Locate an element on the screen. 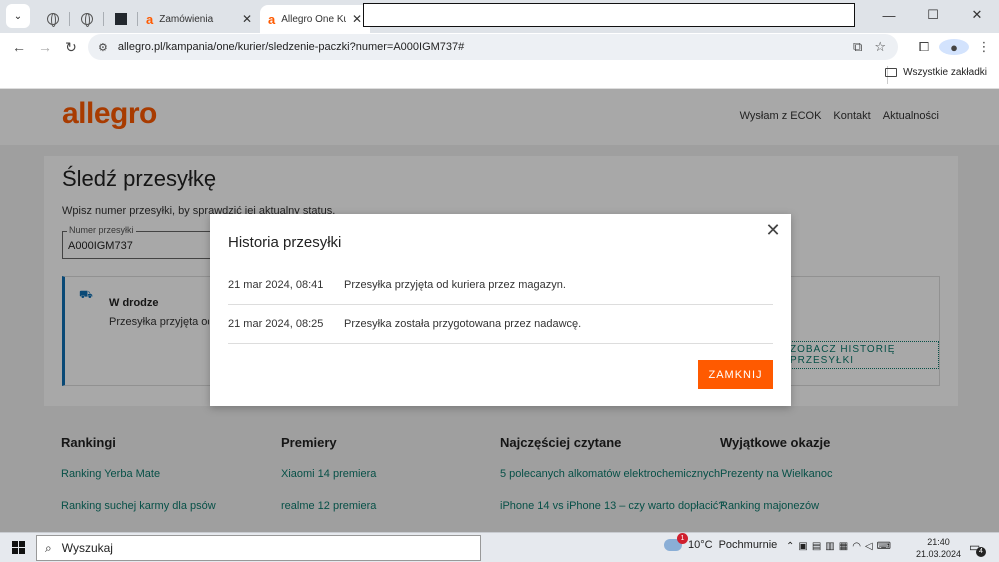 The width and height of the screenshot is (999, 562). cloud-icon: 1 is located at coordinates (676, 542).